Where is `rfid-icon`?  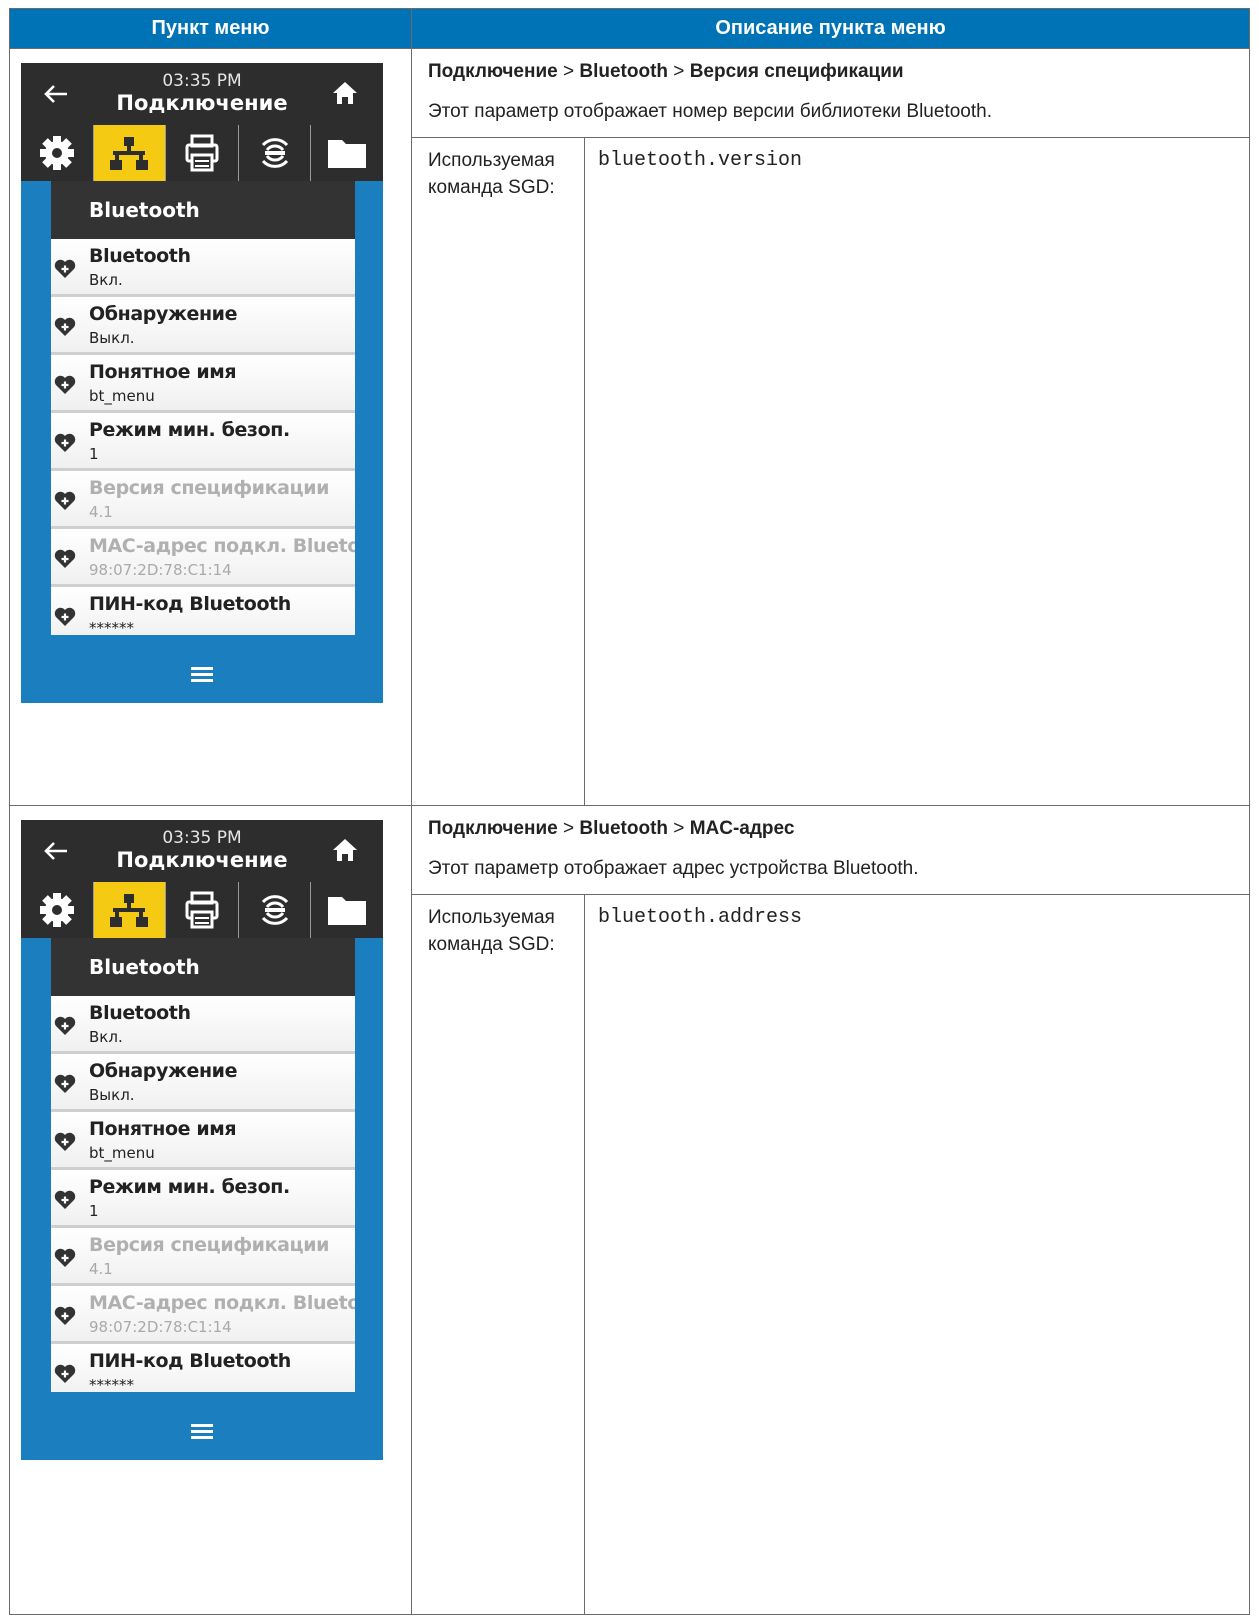 rfid-icon is located at coordinates (274, 153).